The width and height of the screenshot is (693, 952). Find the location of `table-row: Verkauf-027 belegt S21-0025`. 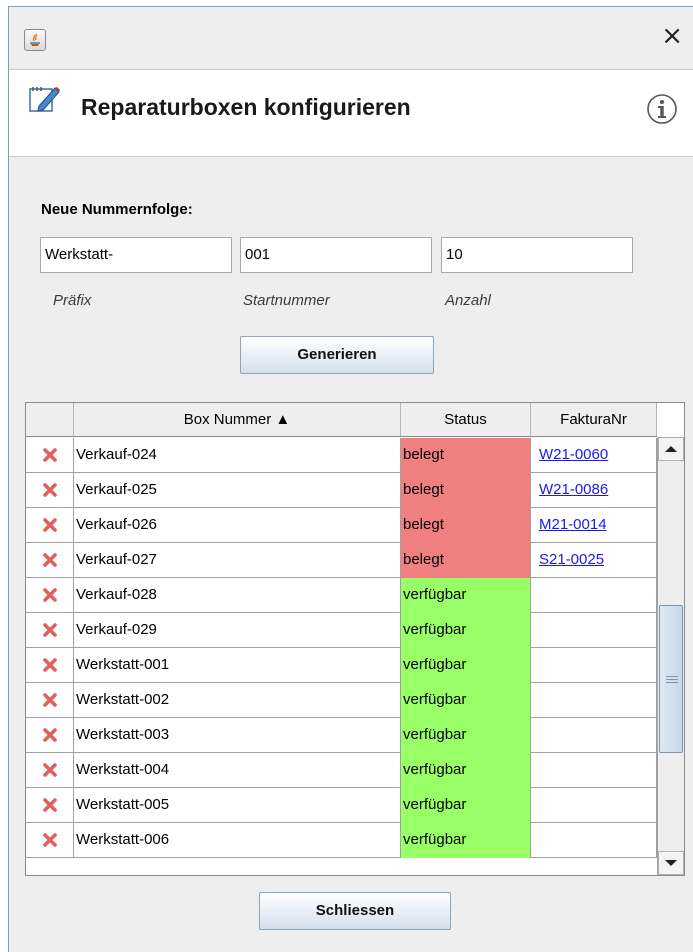

table-row: Verkauf-027 belegt S21-0025 is located at coordinates (341, 560).